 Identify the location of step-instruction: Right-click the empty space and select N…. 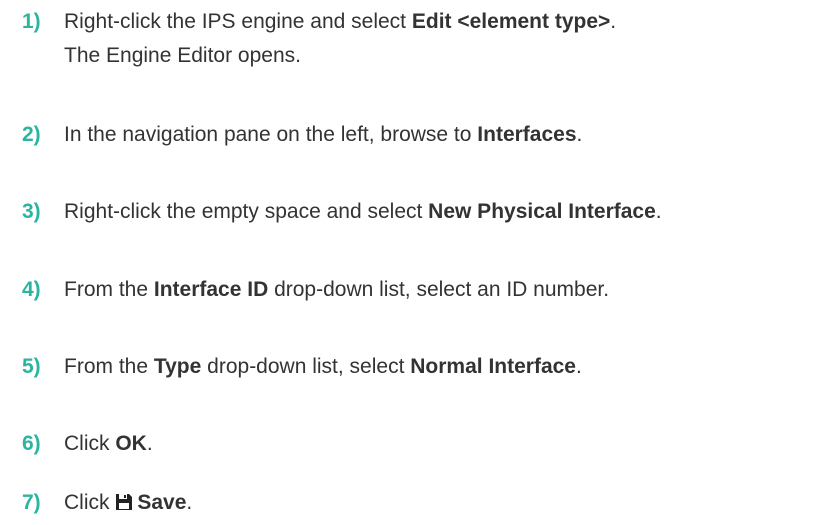
(363, 211).